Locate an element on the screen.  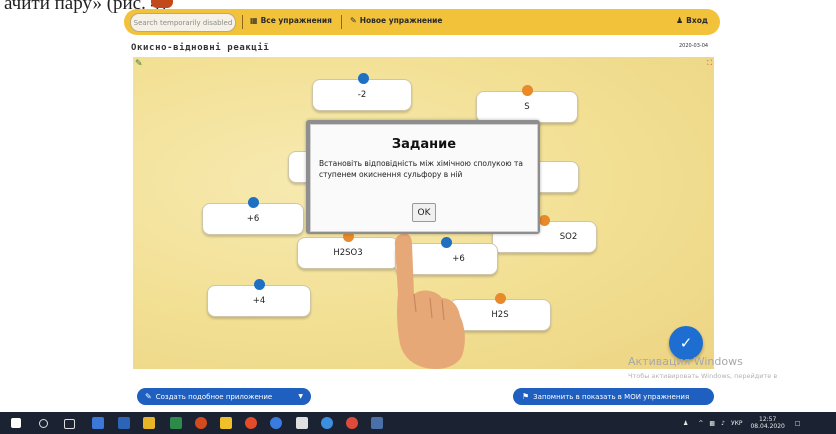
opera-icon is located at coordinates (201, 423).